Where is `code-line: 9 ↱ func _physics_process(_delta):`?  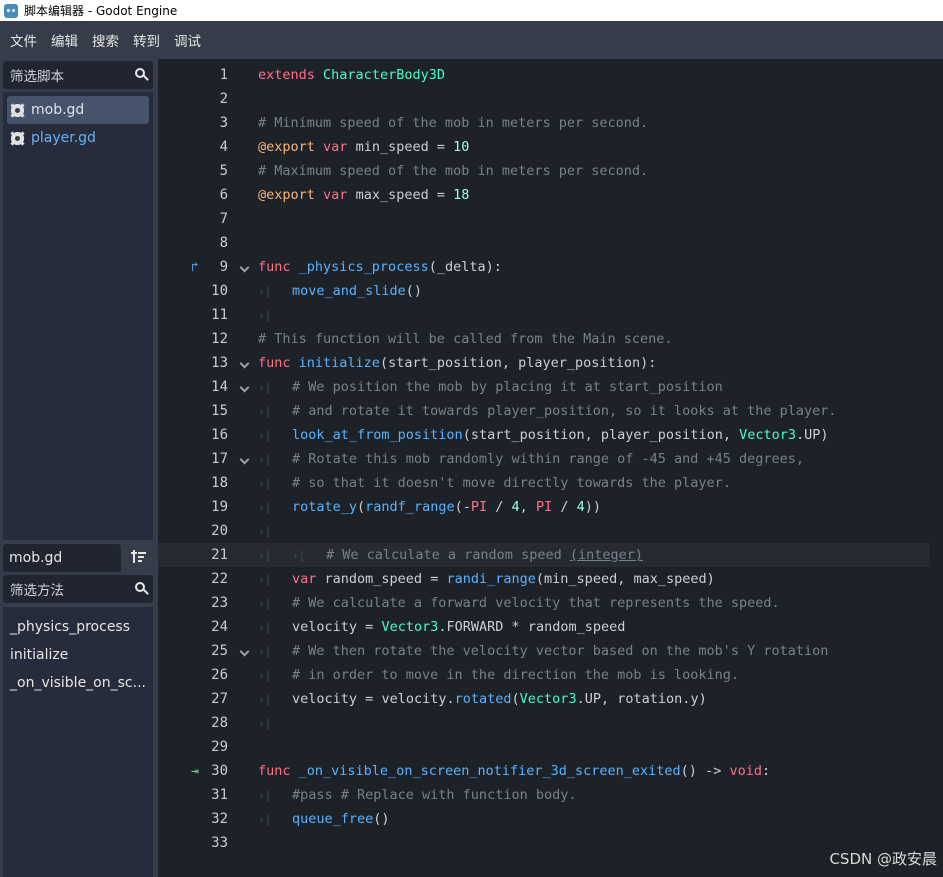 code-line: 9 ↱ func _physics_process(_delta): is located at coordinates (550, 267).